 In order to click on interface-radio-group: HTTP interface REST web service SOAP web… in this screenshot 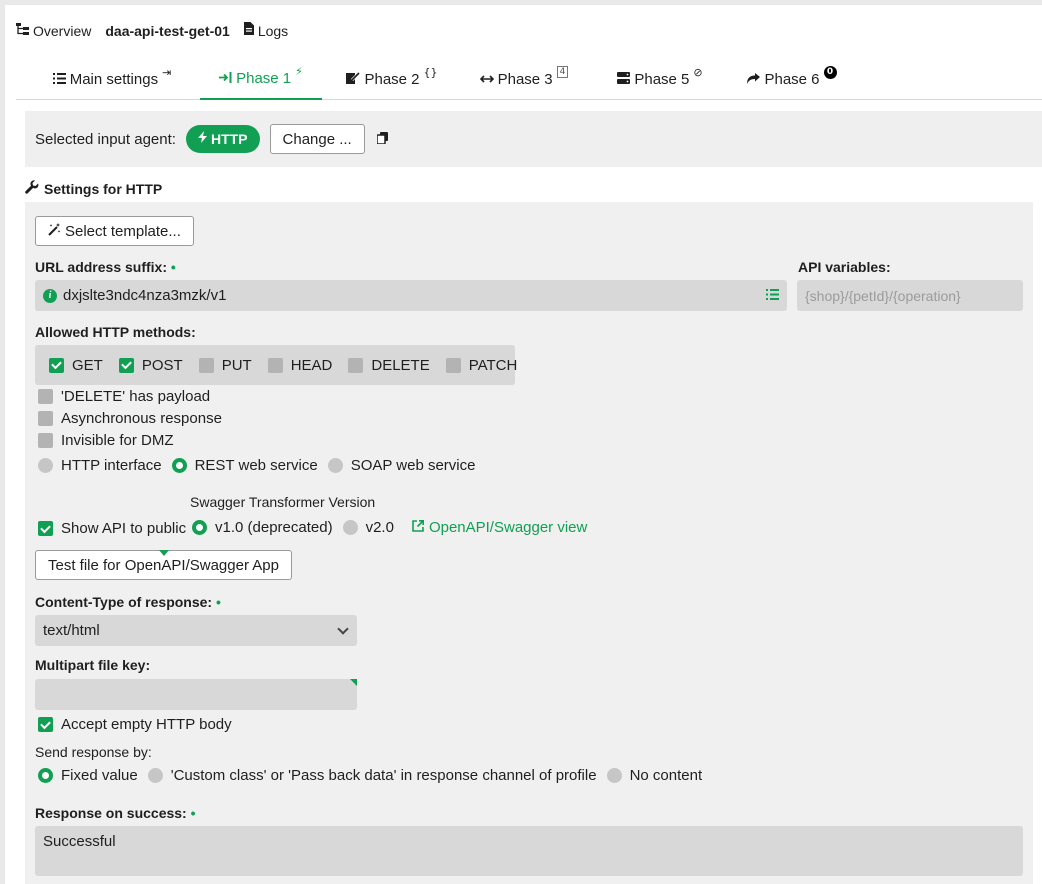, I will do `click(261, 465)`.